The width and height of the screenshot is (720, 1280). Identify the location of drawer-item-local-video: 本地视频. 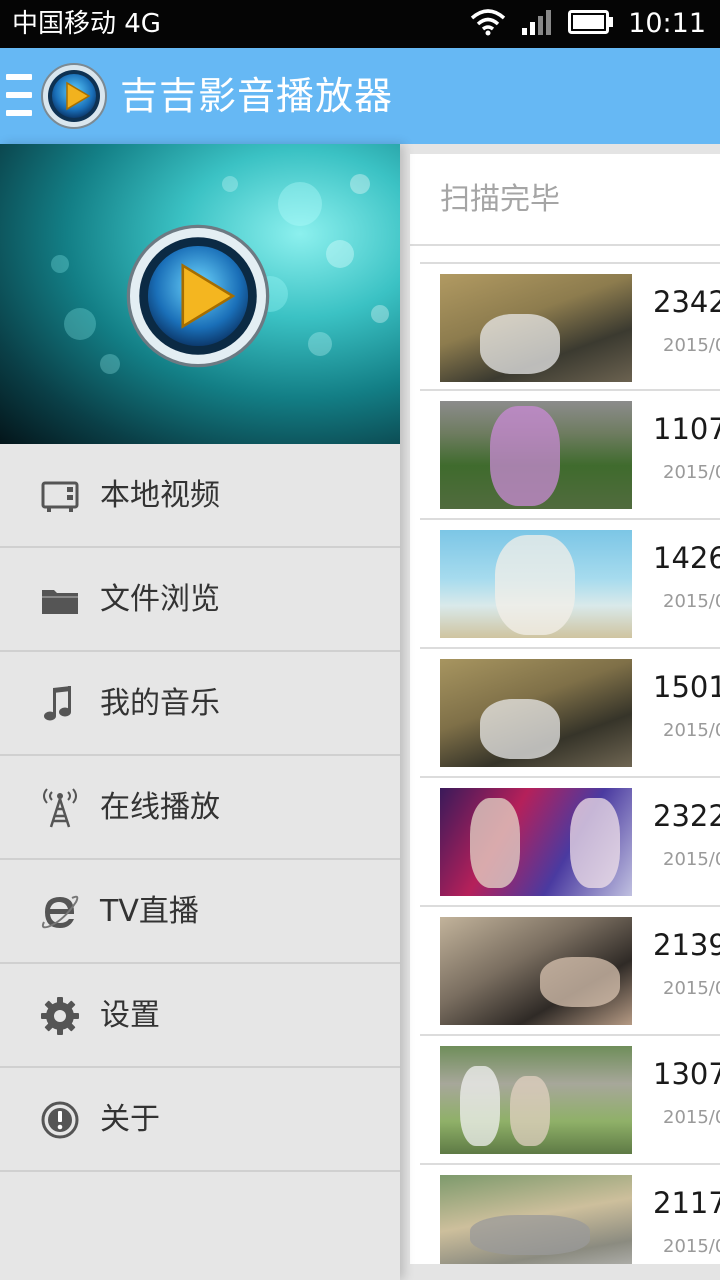
(200, 496).